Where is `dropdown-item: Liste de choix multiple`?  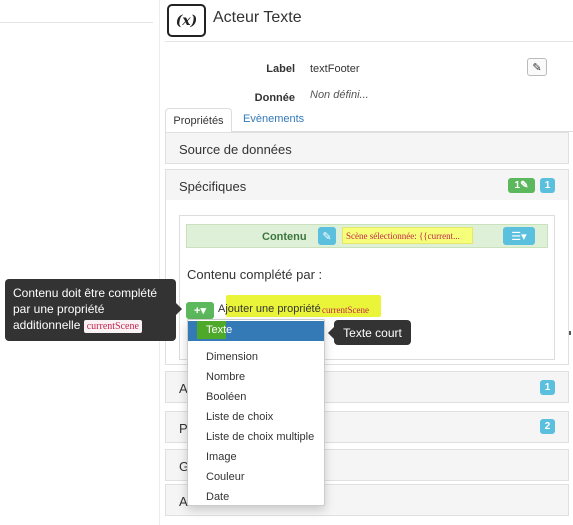
dropdown-item: Liste de choix multiple is located at coordinates (260, 437).